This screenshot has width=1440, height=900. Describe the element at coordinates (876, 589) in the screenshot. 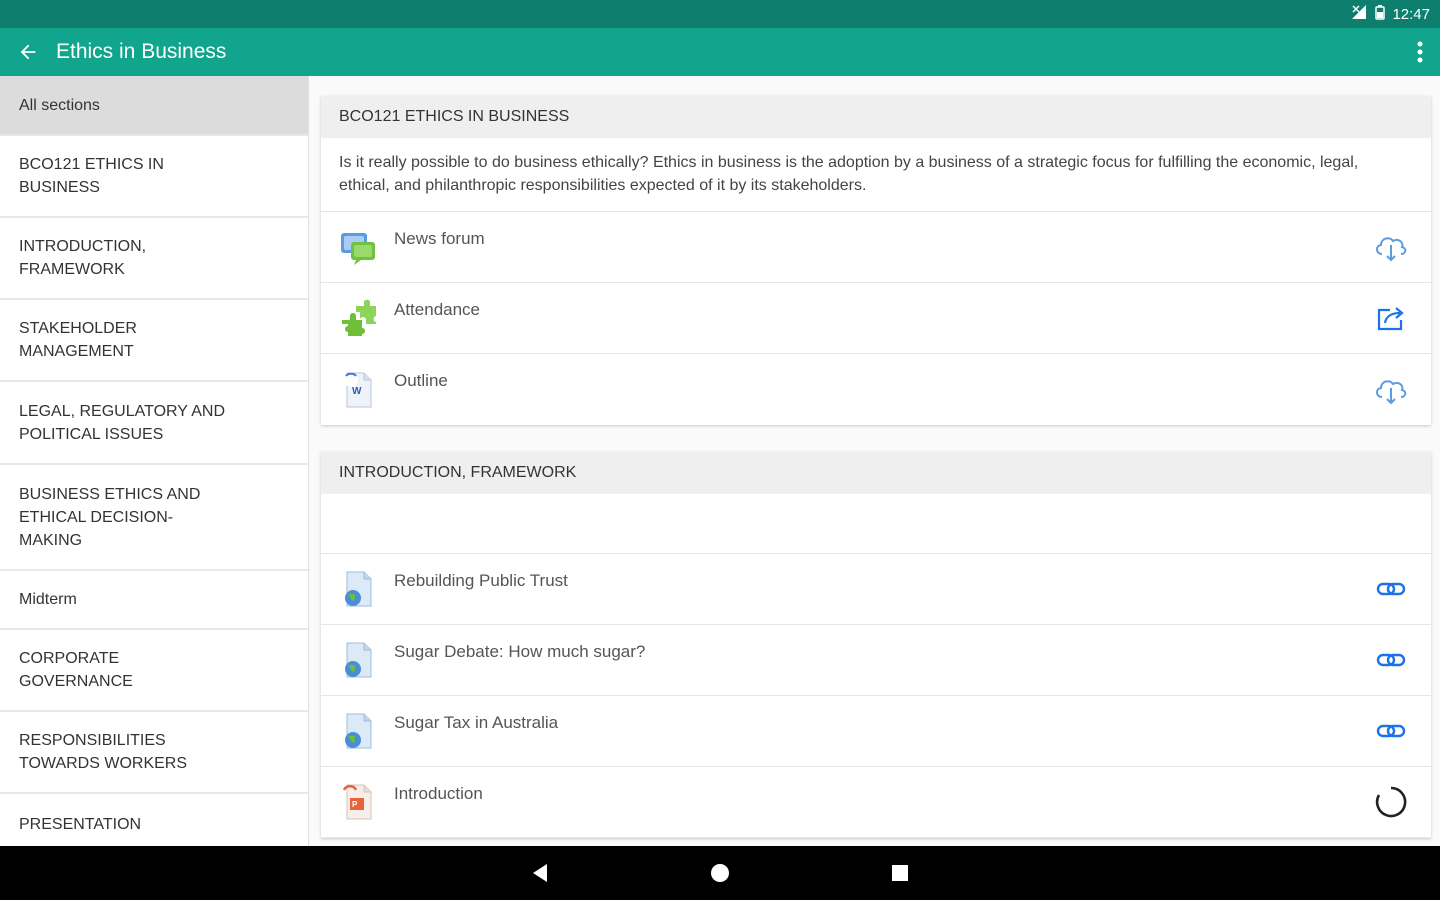

I see `module-row-rebuilding-public-trust: Rebuilding Public Trust` at that location.